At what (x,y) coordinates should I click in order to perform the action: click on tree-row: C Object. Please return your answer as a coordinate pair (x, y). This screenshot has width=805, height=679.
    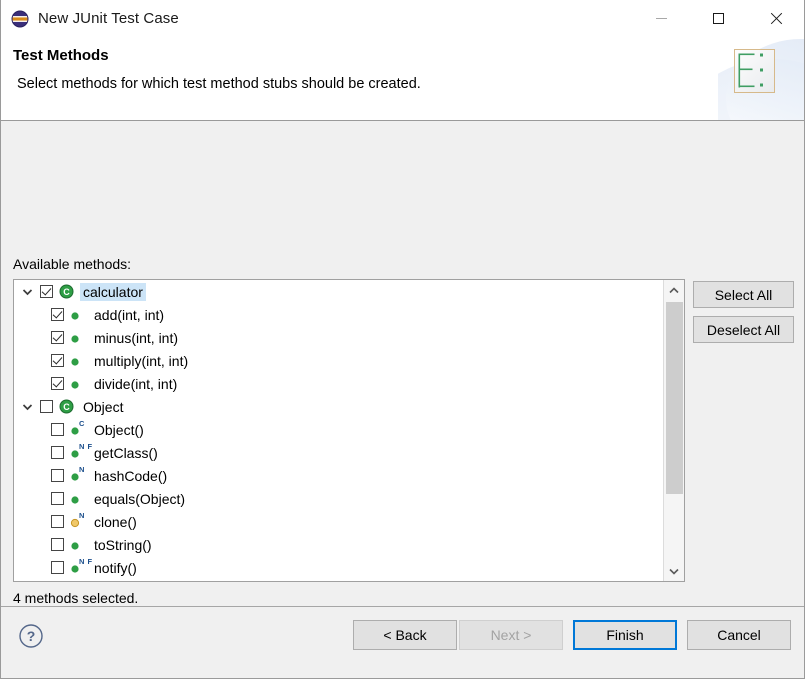
    Looking at the image, I should click on (338, 406).